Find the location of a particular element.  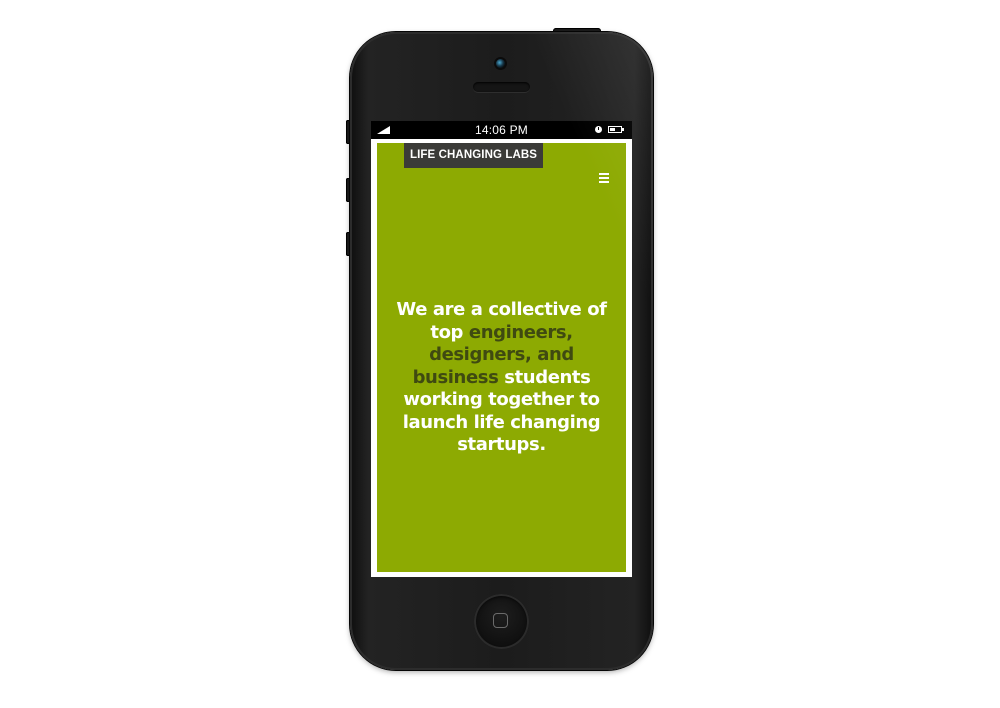

hero-line-2: top engineers, is located at coordinates (501, 333).